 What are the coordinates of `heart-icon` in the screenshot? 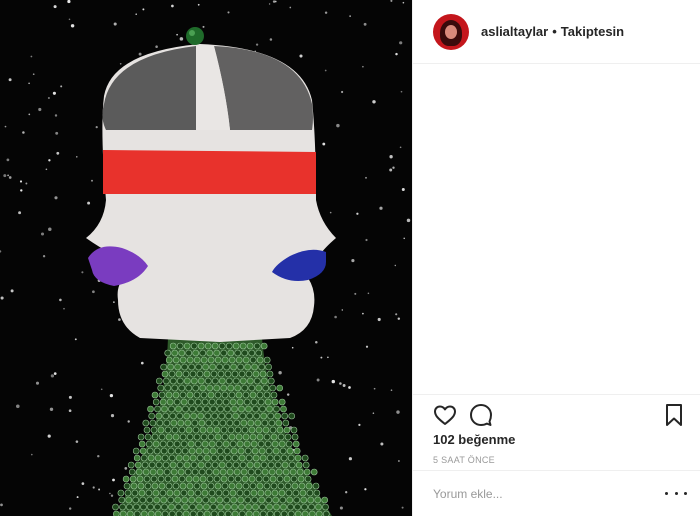 It's located at (445, 415).